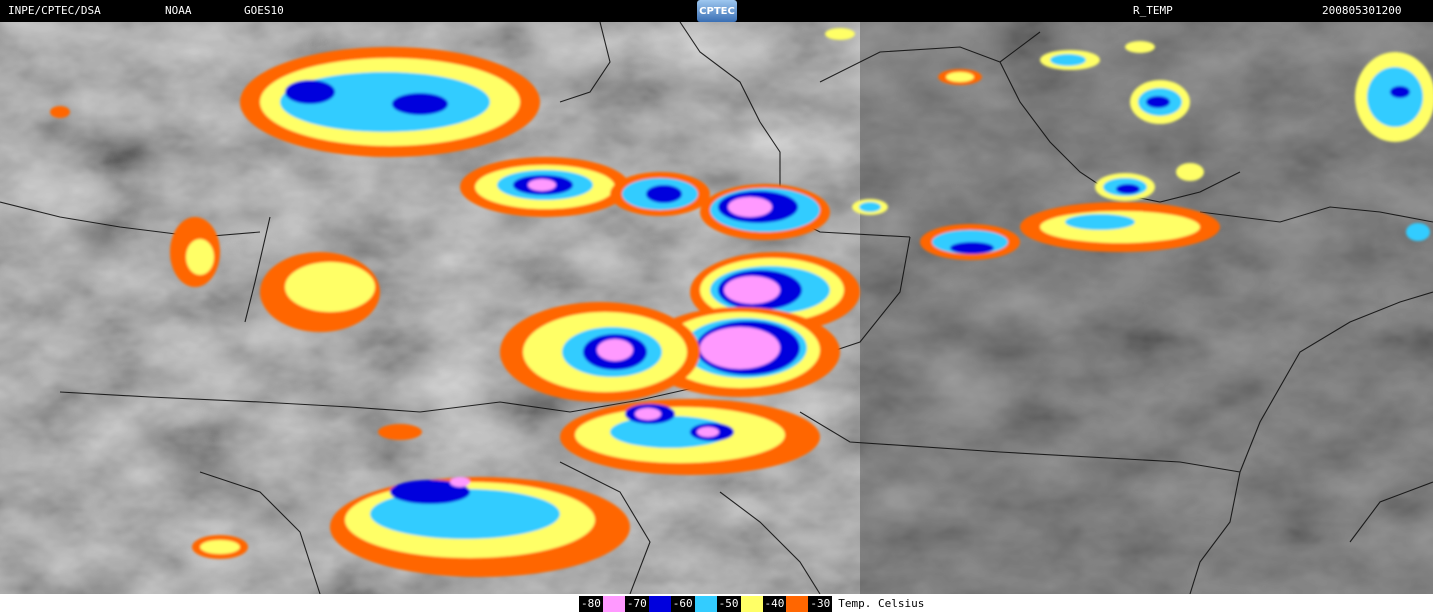  I want to click on legend-label-4: -50, so click(728, 604).